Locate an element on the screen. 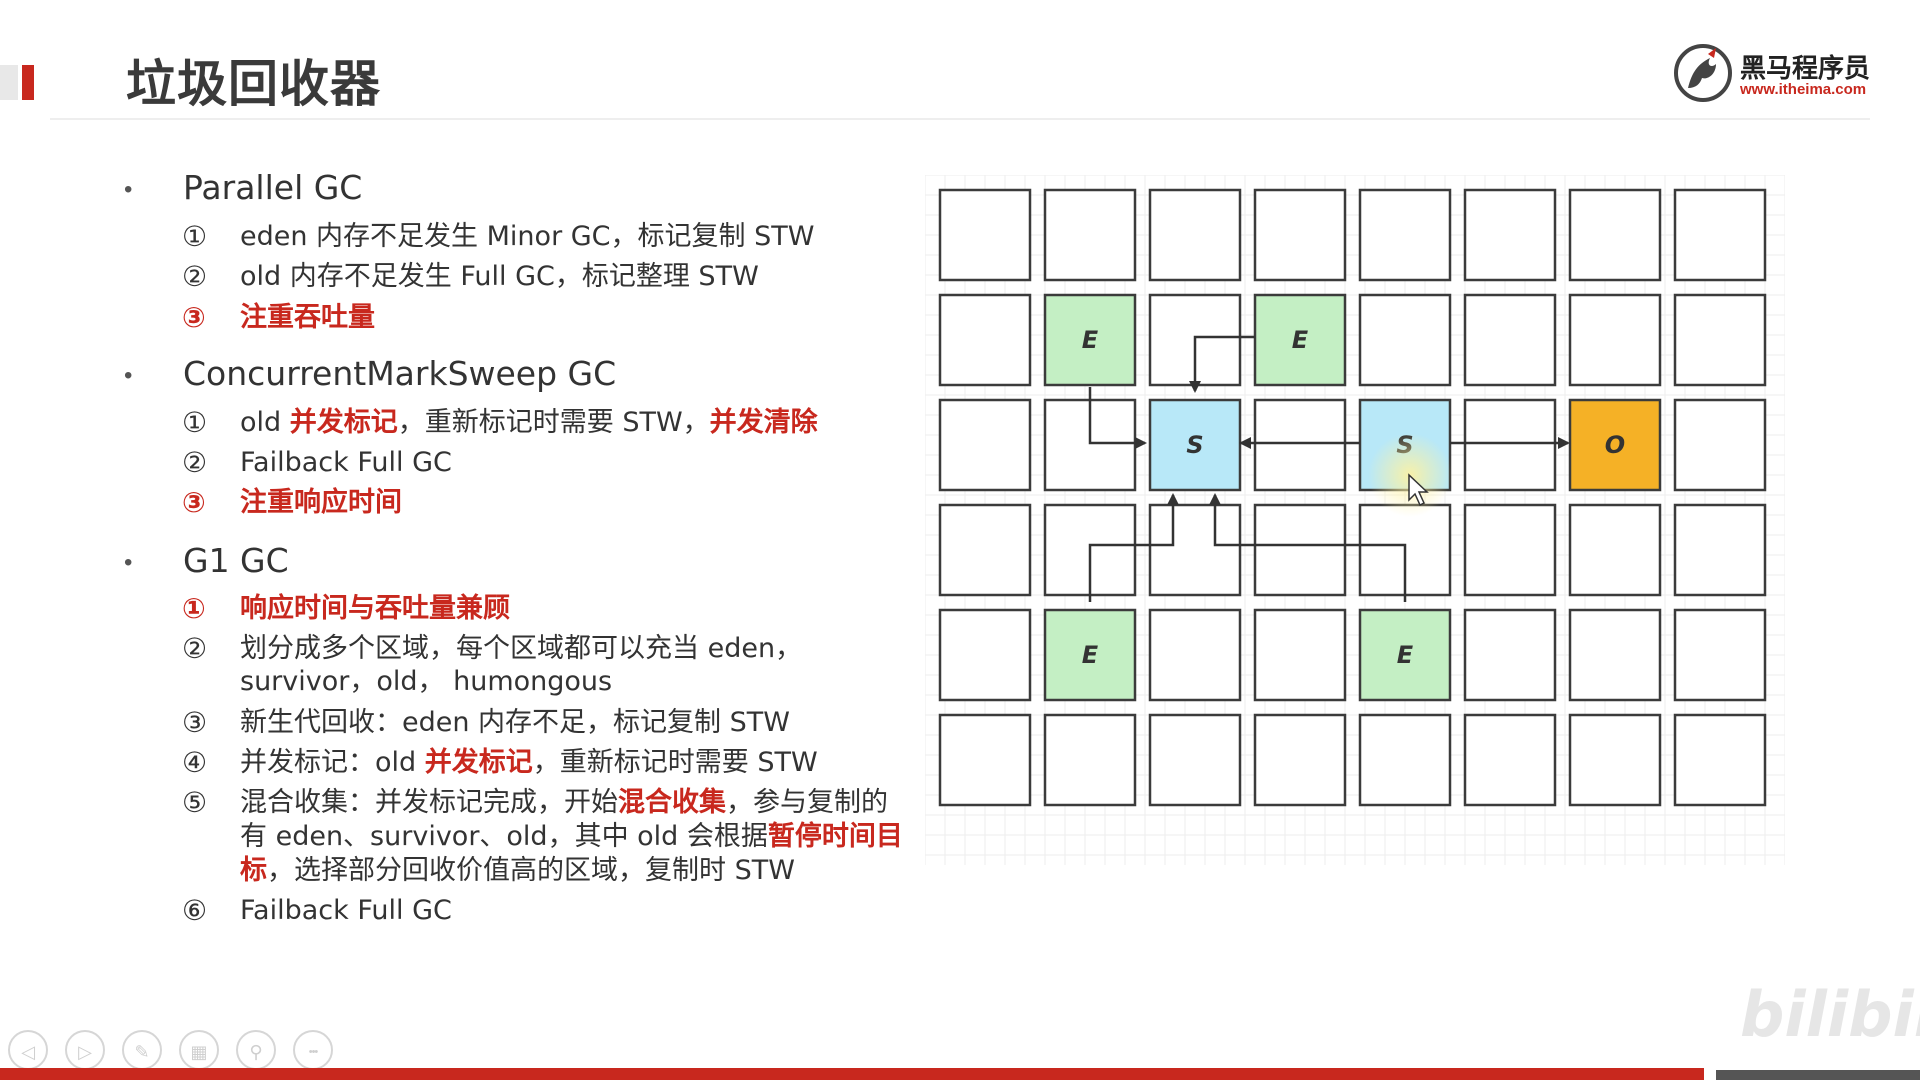 The image size is (1920, 1080). section-heading-cms: ConcurrentMarkSweep GC is located at coordinates (400, 373).